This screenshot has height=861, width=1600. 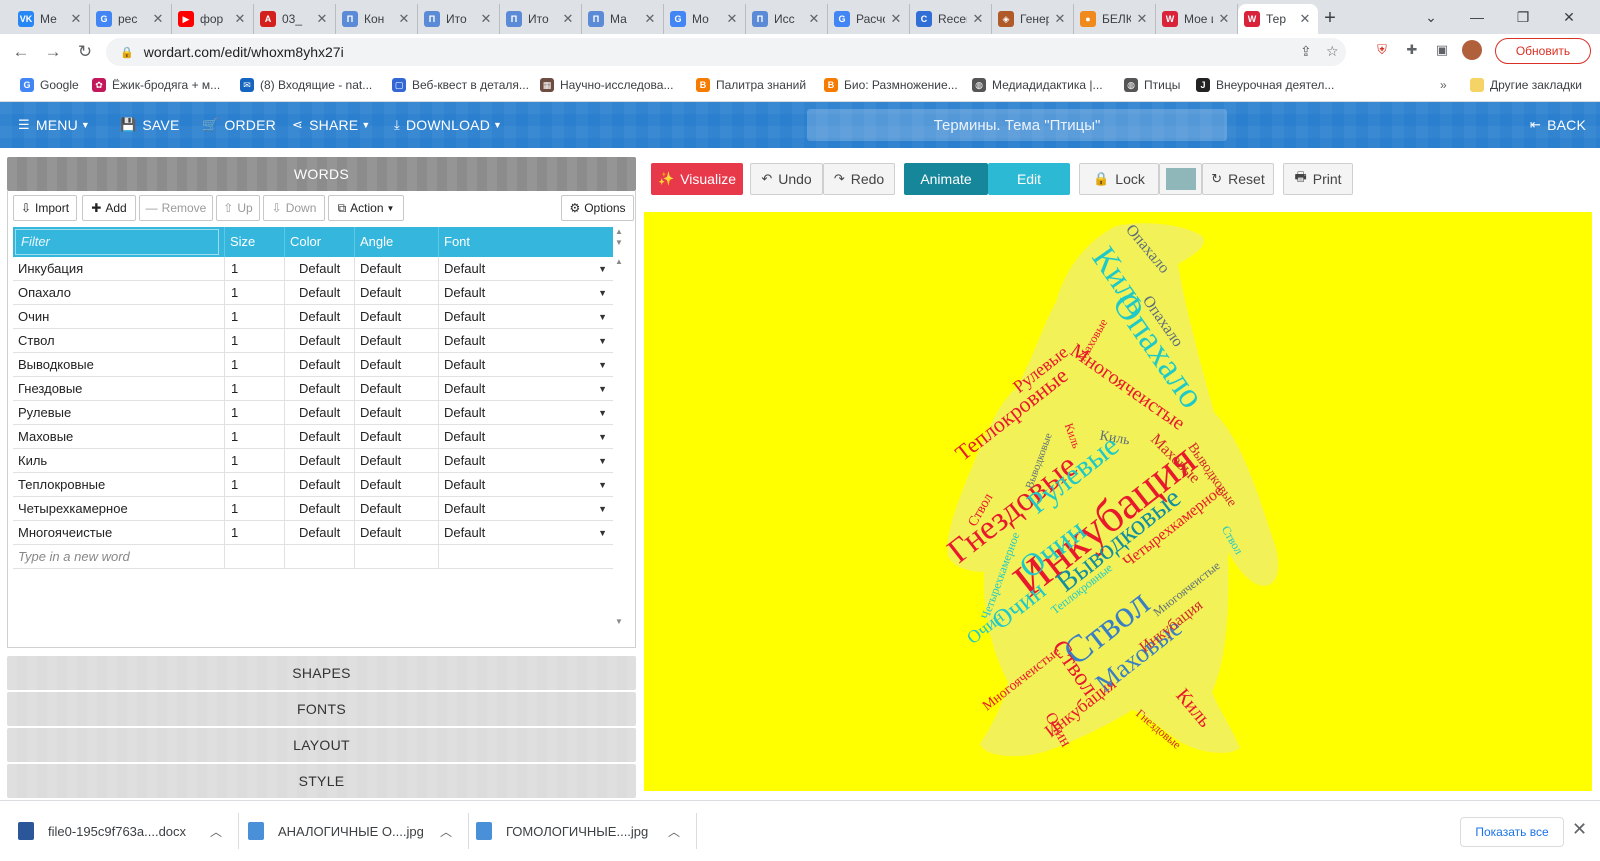 What do you see at coordinates (119, 461) in the screenshot?
I see `cell-word: Киль` at bounding box center [119, 461].